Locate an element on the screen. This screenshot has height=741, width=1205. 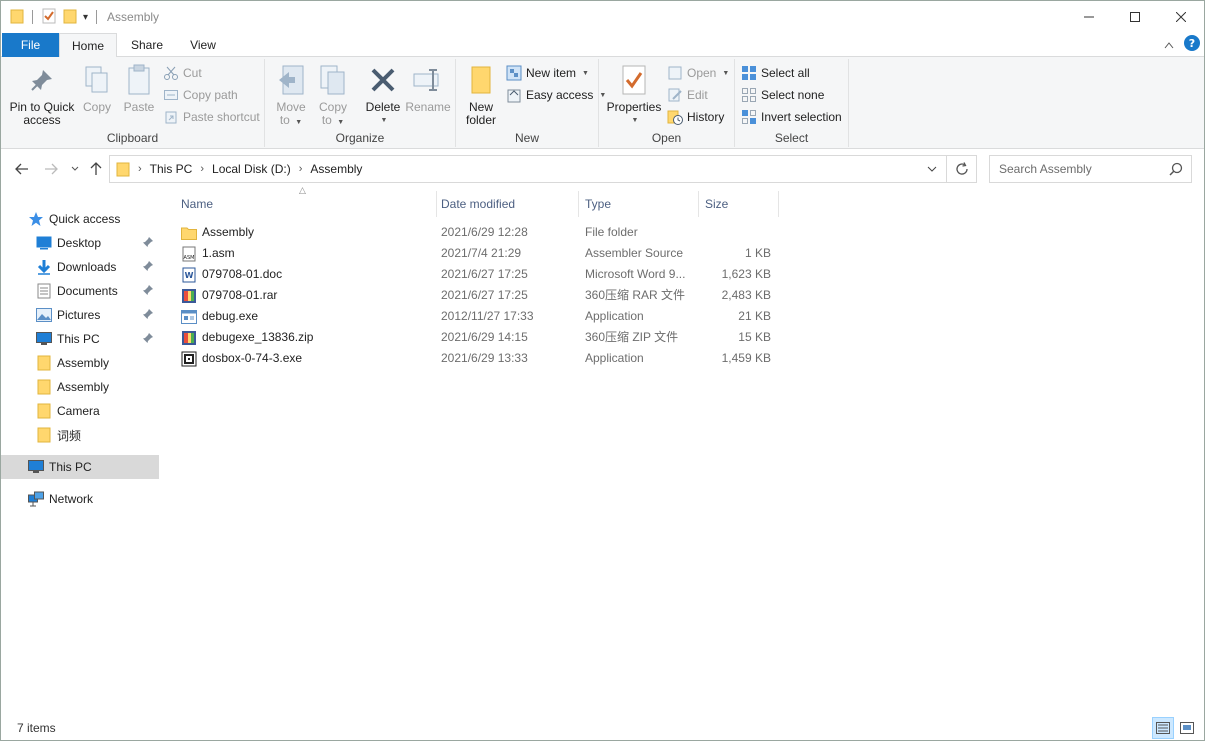
nav-this-pc: This PC is located at coordinates (80, 467).